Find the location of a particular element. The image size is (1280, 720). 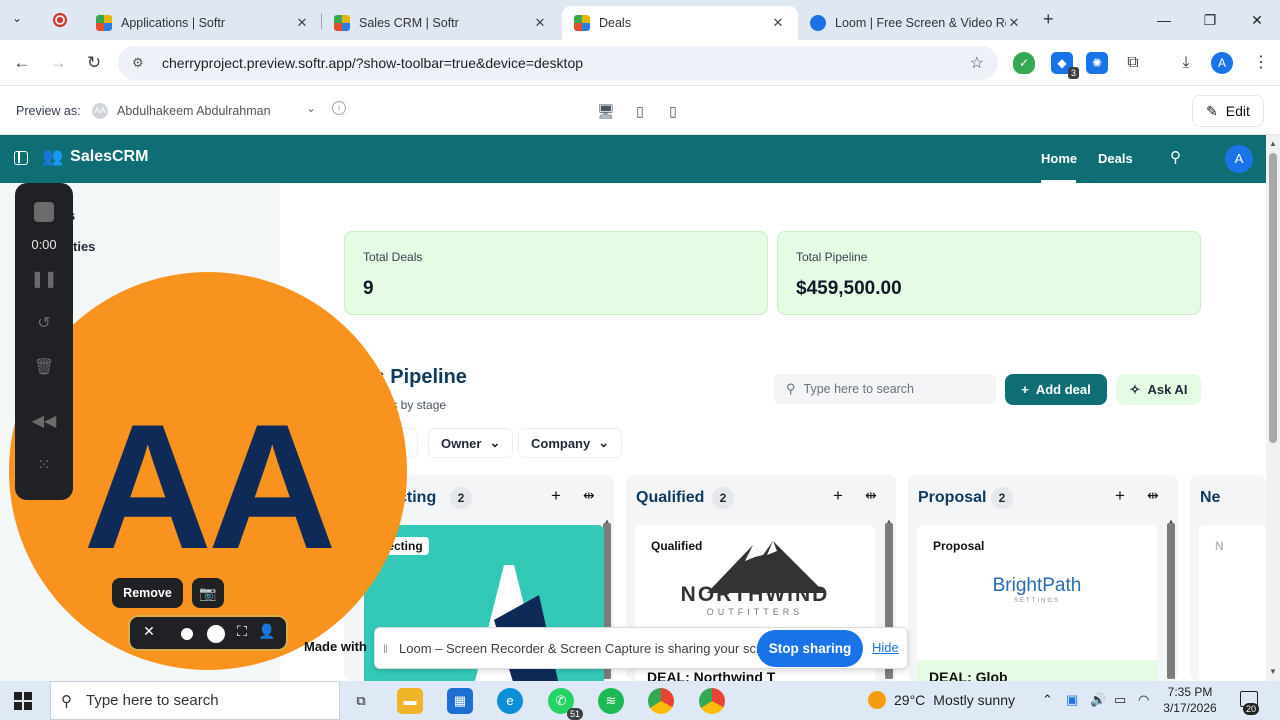

drag-handle-icon: ‖ is located at coordinates (385, 649).